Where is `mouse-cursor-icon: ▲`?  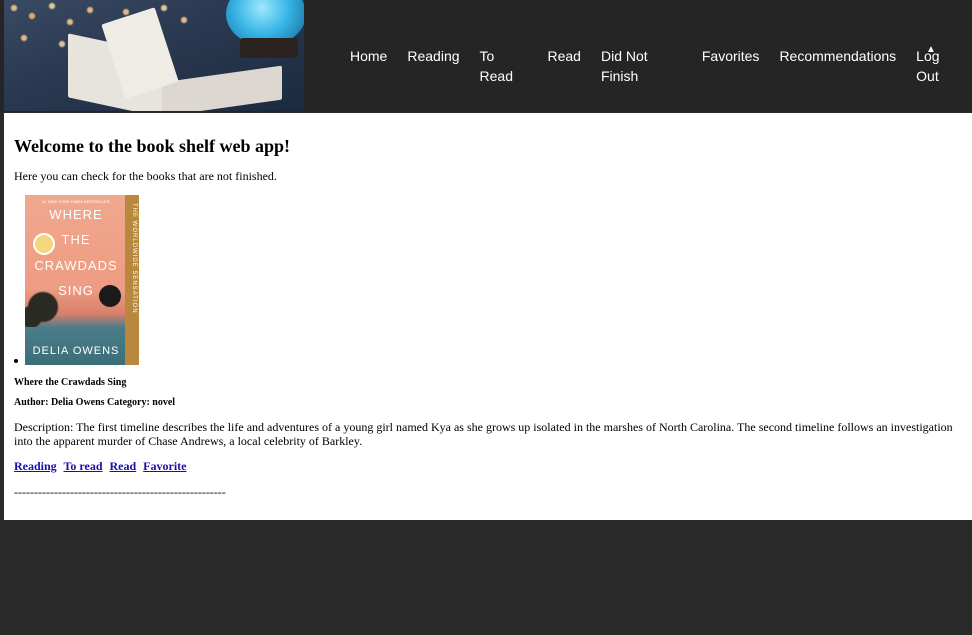 mouse-cursor-icon: ▲ is located at coordinates (931, 49).